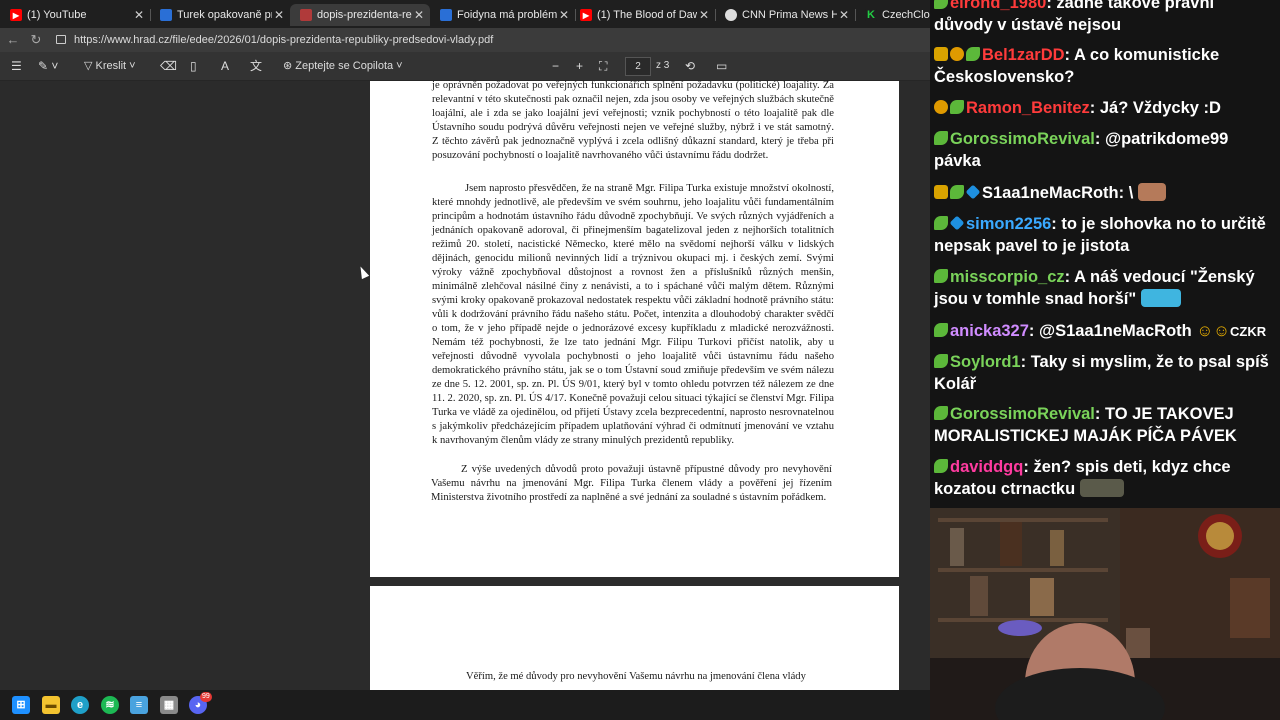 The width and height of the screenshot is (1280, 720). Describe the element at coordinates (555, 66) in the screenshot. I see `zoom-out-icon: −` at that location.